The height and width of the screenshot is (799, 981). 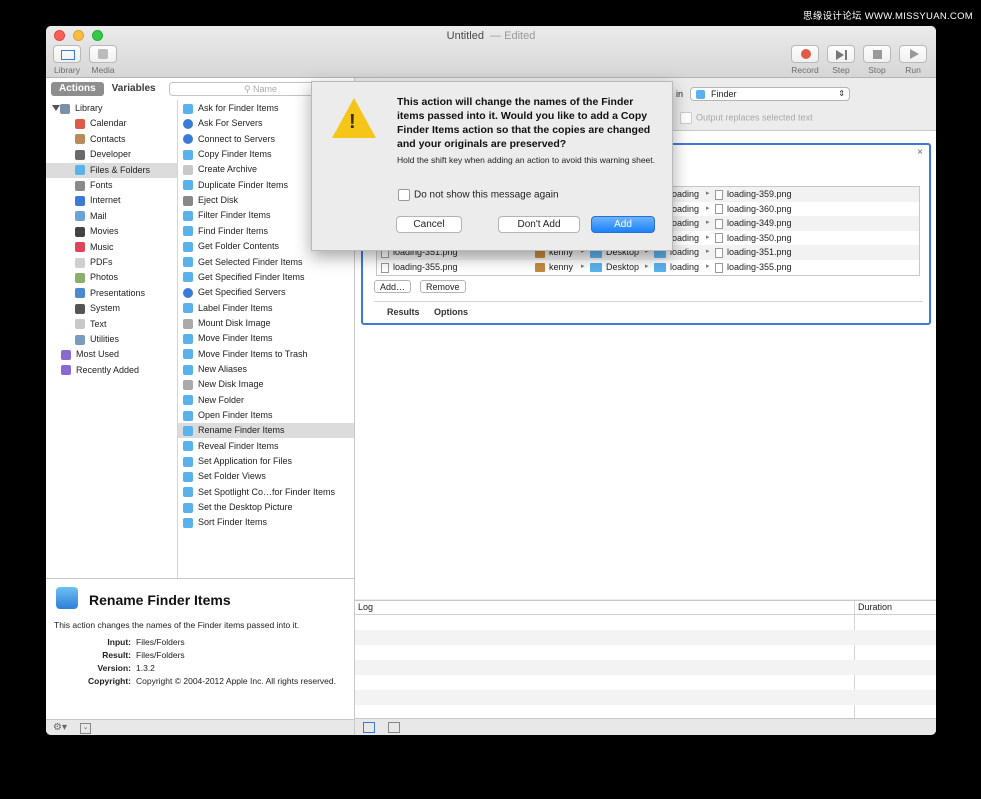 I want to click on category-item: Most Used, so click(x=111, y=354).